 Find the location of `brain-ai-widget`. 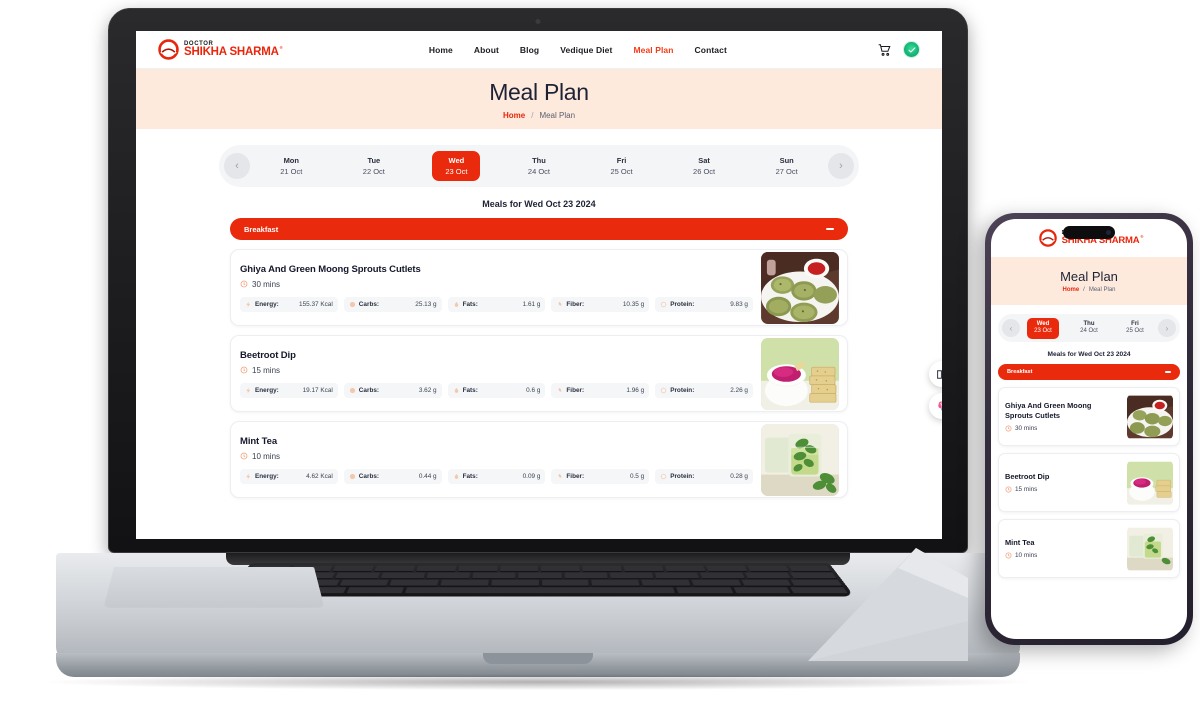

brain-ai-widget is located at coordinates (935, 406).